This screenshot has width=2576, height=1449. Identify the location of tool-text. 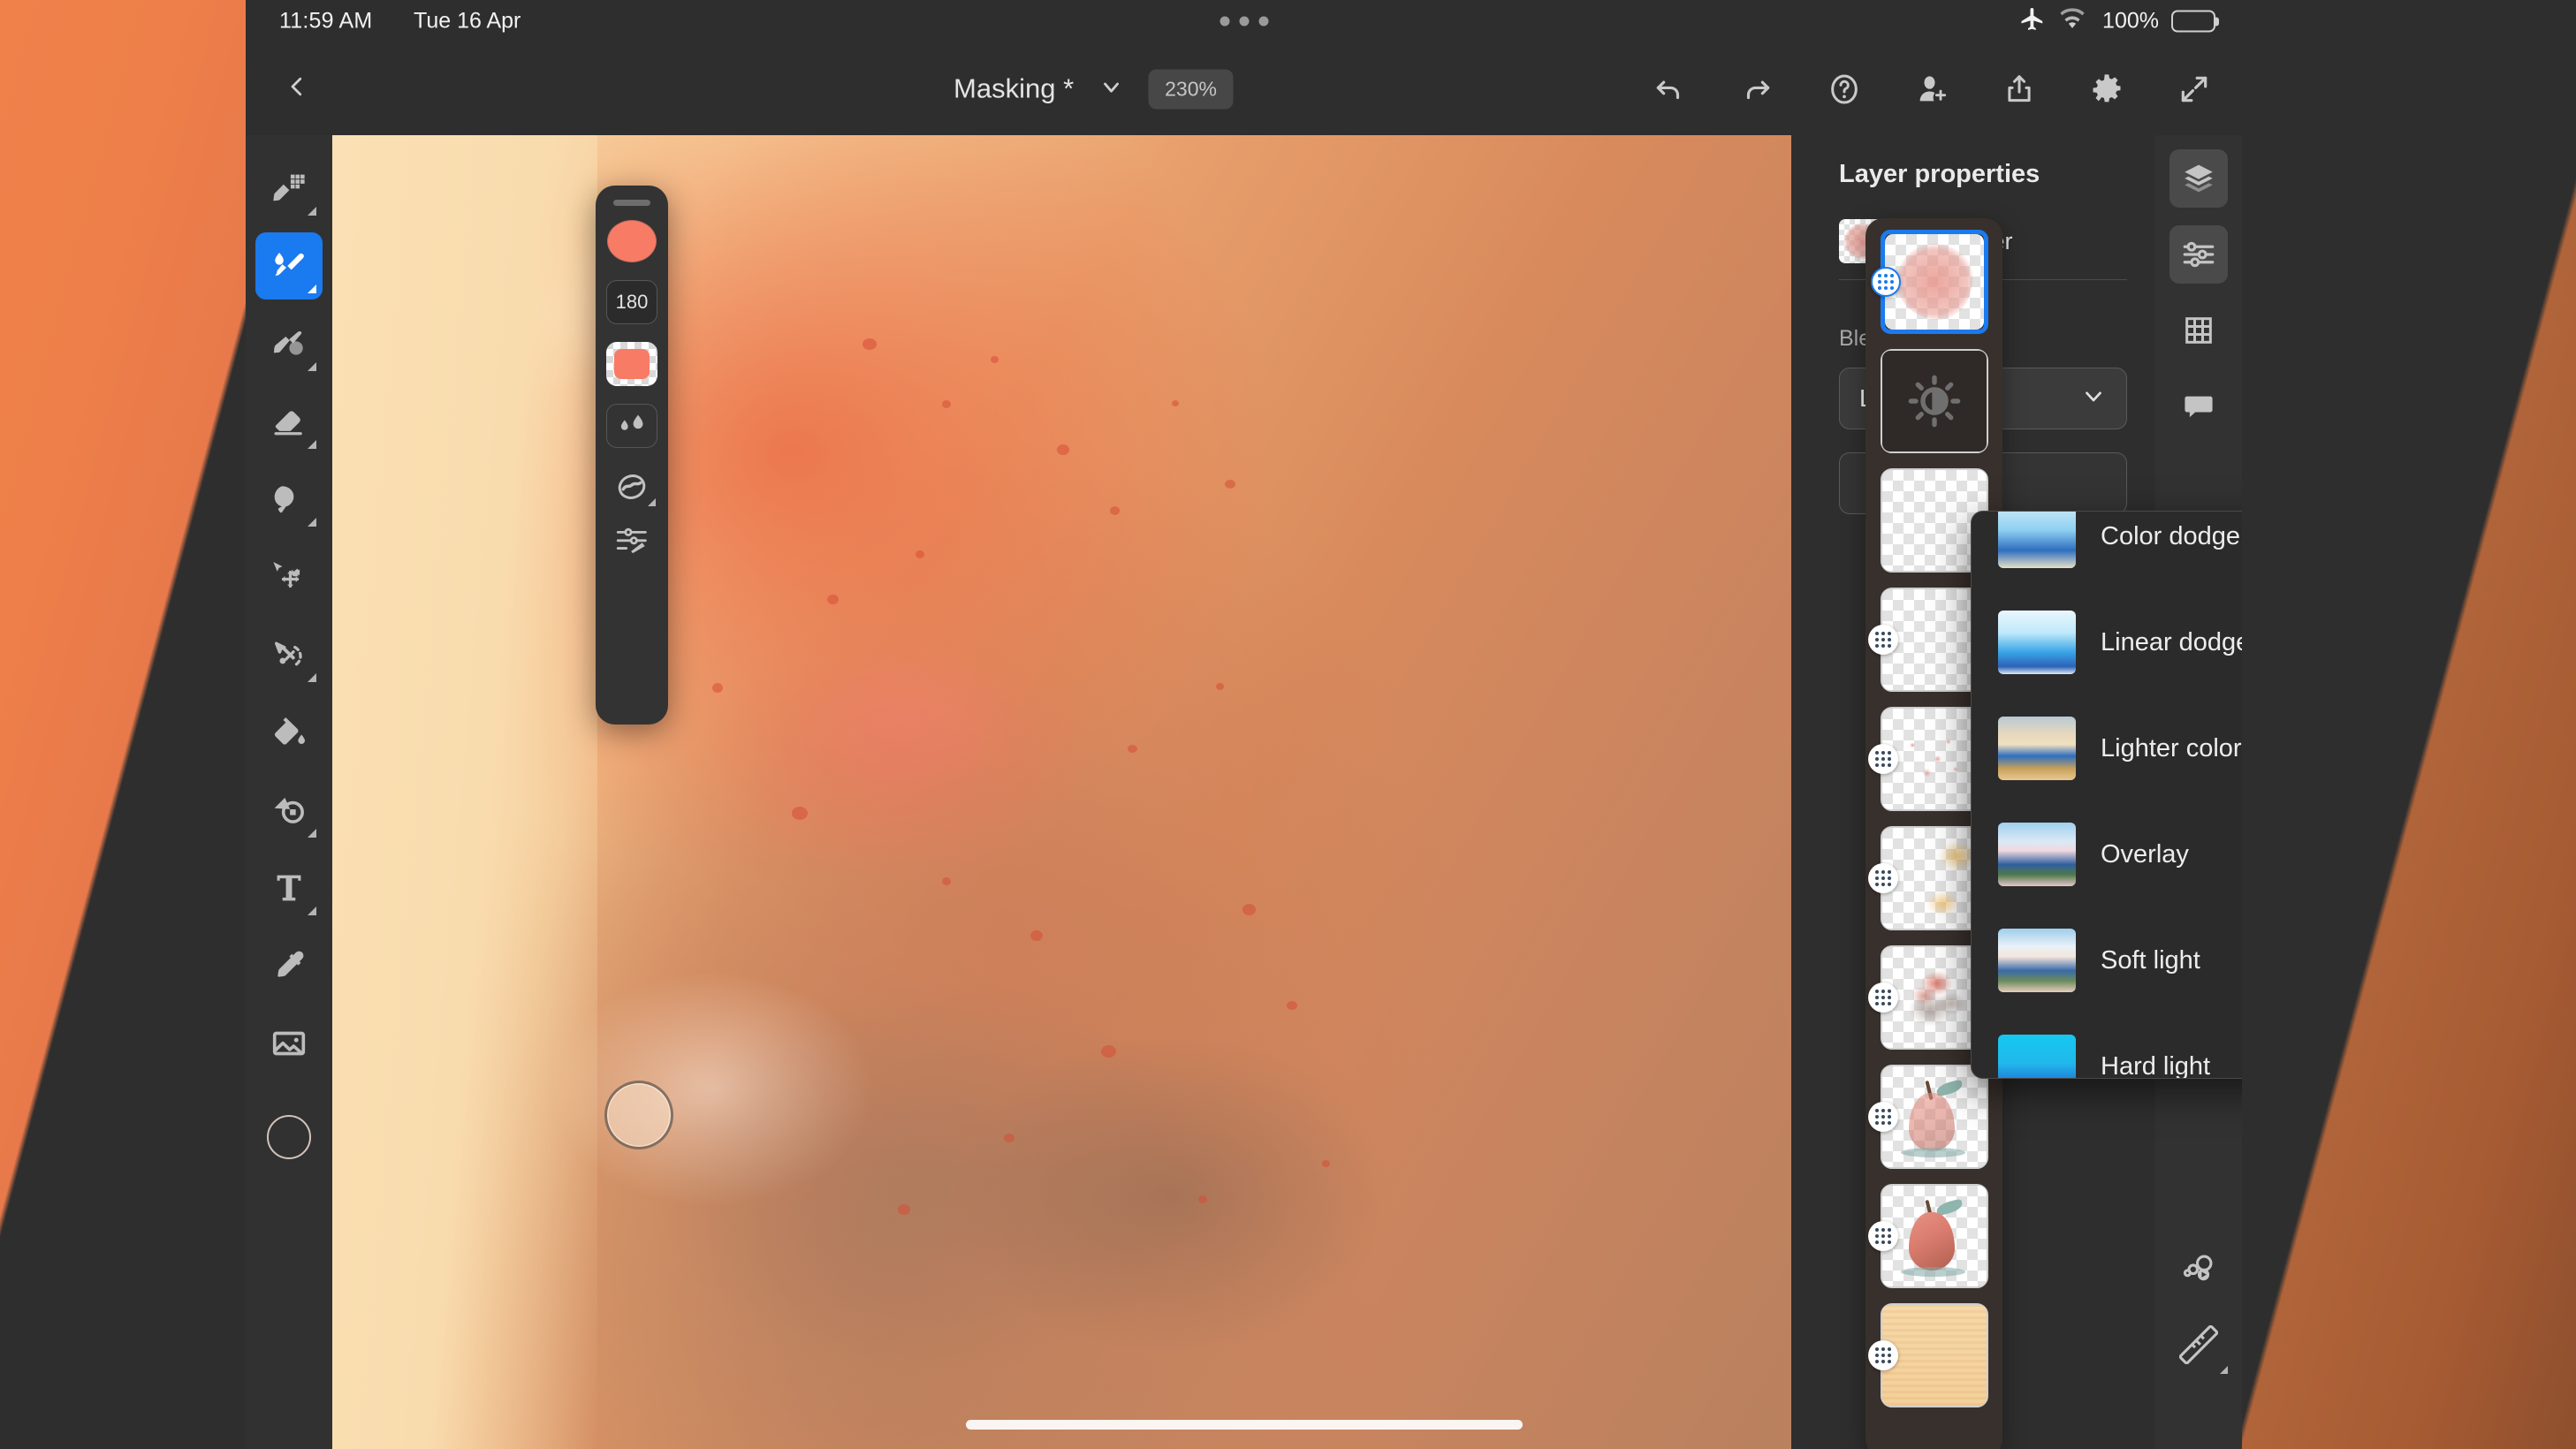
(289, 888).